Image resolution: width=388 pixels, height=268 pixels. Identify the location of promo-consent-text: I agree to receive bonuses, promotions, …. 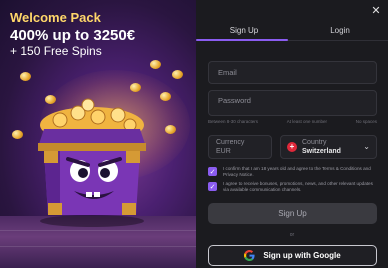
(298, 187).